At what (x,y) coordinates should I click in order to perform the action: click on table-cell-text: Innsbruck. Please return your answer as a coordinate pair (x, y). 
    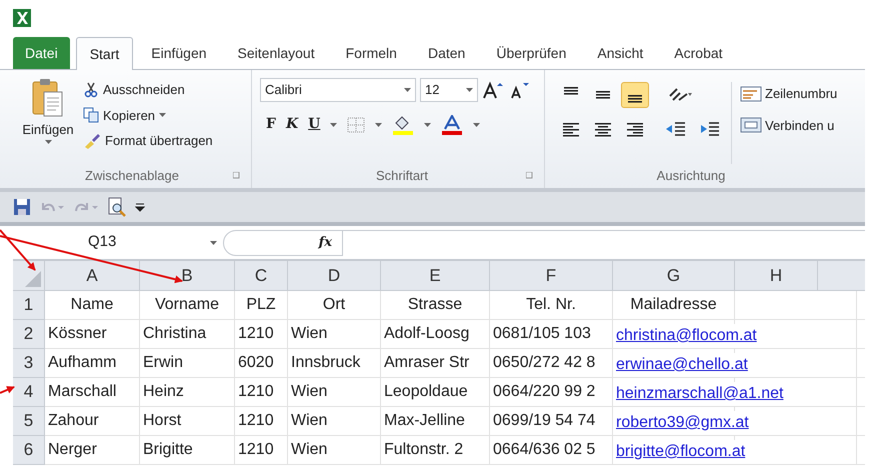
    Looking at the image, I should click on (325, 363).